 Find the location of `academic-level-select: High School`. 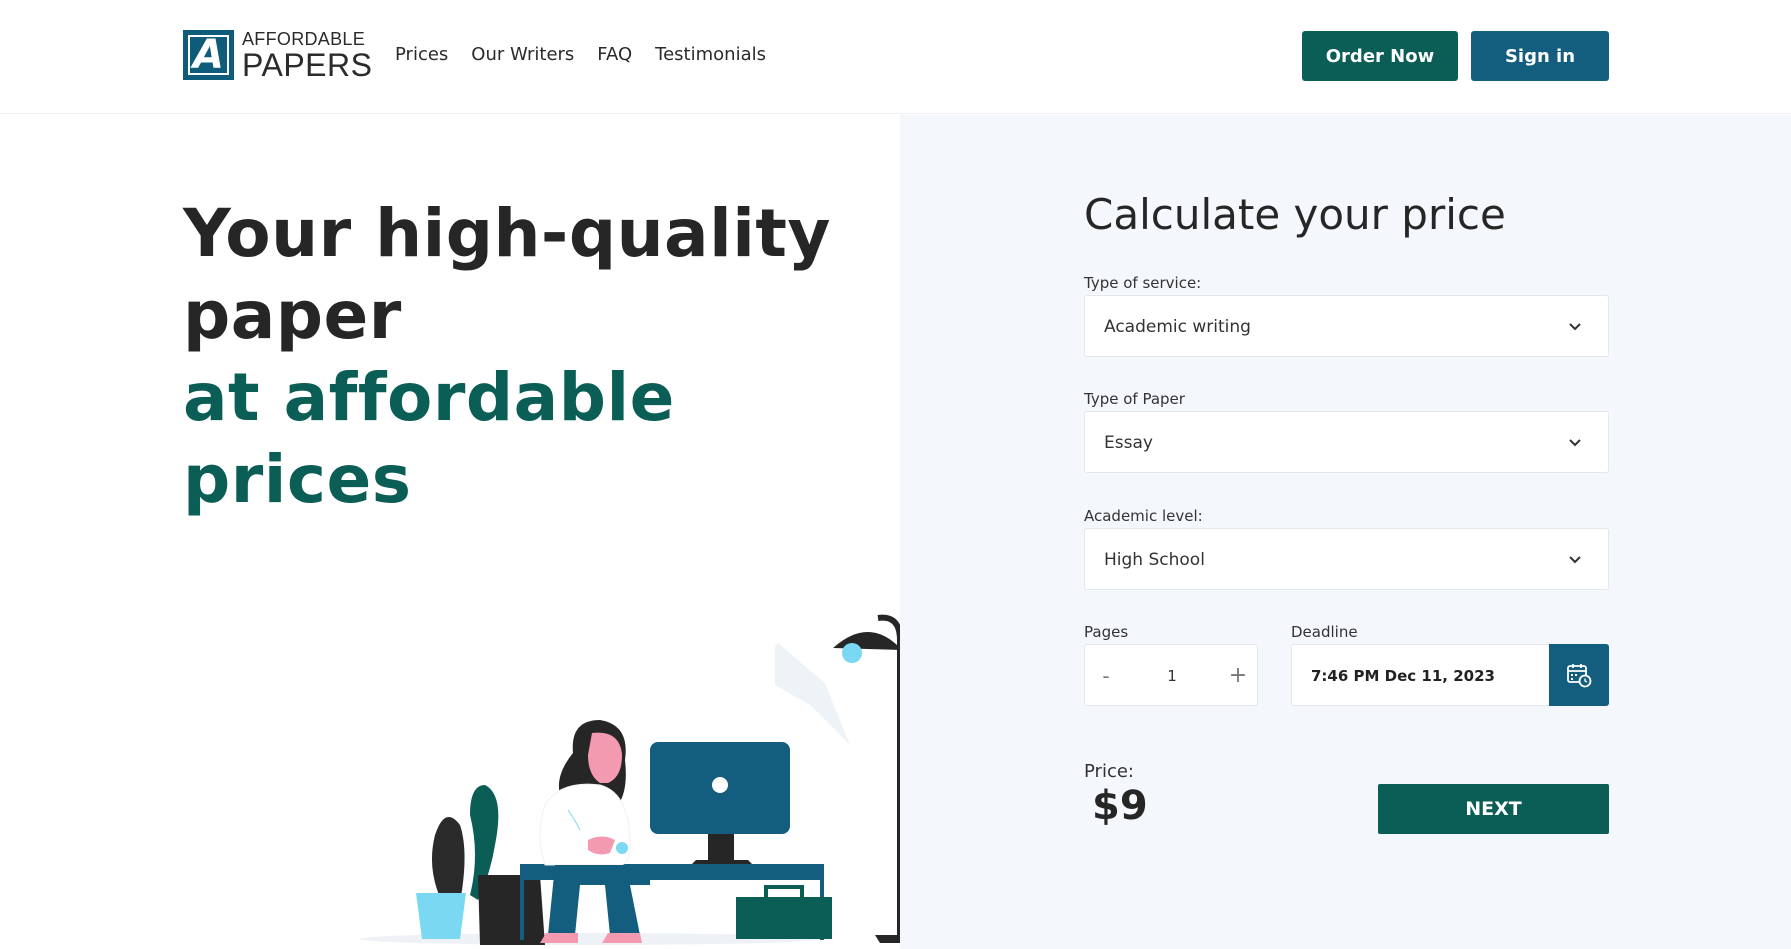

academic-level-select: High School is located at coordinates (1346, 559).